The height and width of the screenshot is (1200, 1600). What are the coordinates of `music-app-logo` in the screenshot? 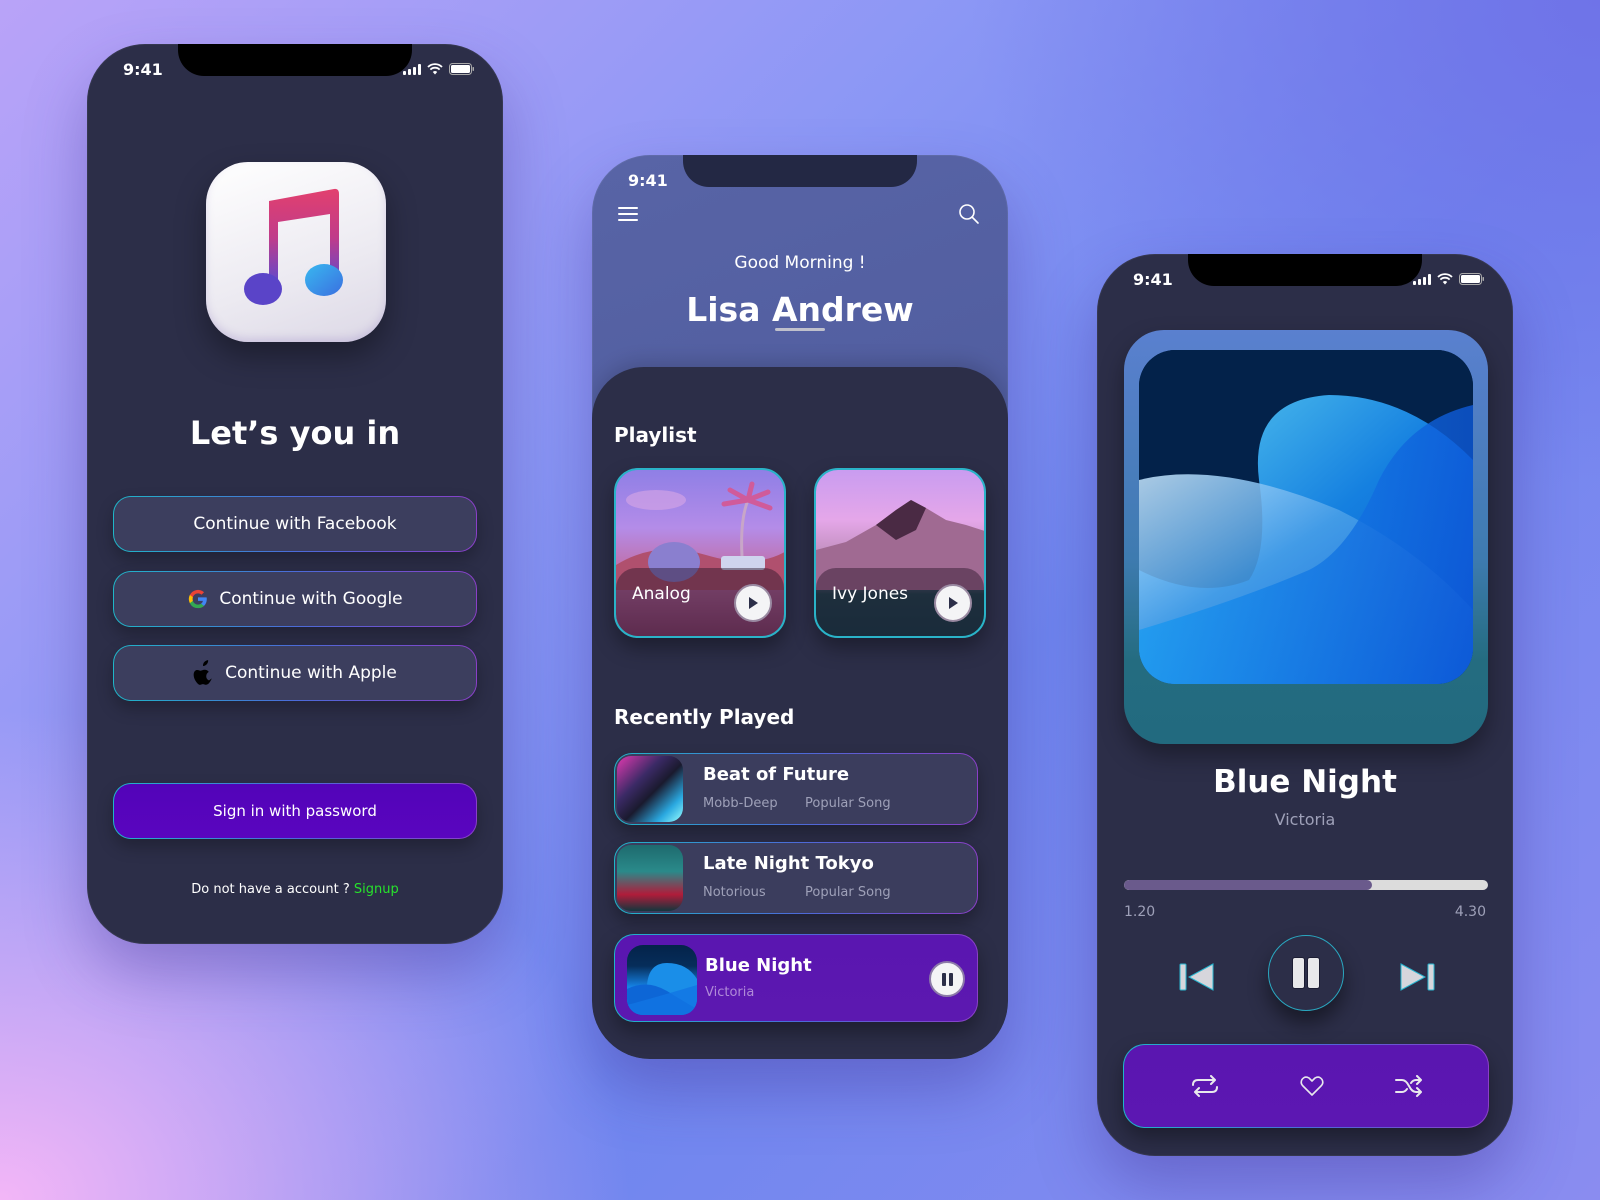 It's located at (296, 252).